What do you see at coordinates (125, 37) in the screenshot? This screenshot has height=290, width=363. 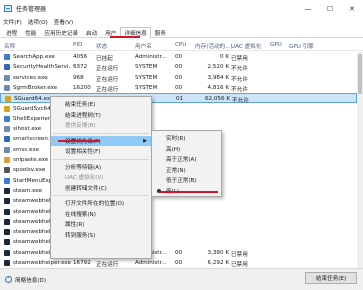 I see `tab-annotation-underline` at bounding box center [125, 37].